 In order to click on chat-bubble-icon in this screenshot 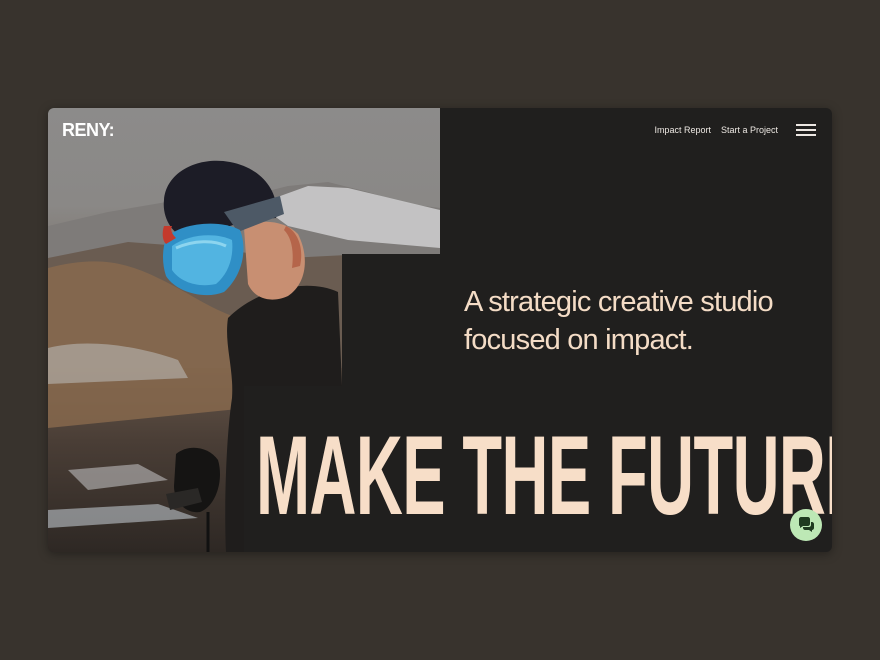, I will do `click(806, 525)`.